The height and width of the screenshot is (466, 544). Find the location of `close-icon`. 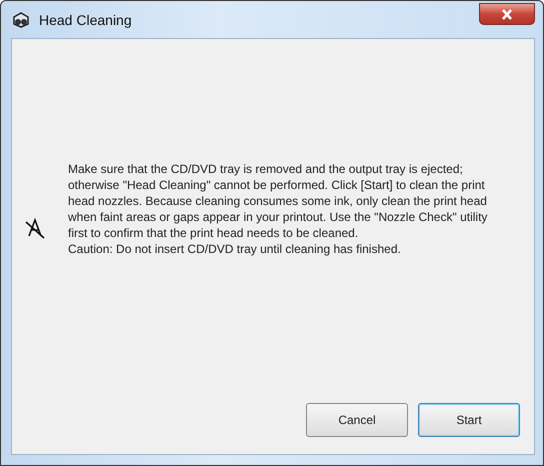

close-icon is located at coordinates (507, 14).